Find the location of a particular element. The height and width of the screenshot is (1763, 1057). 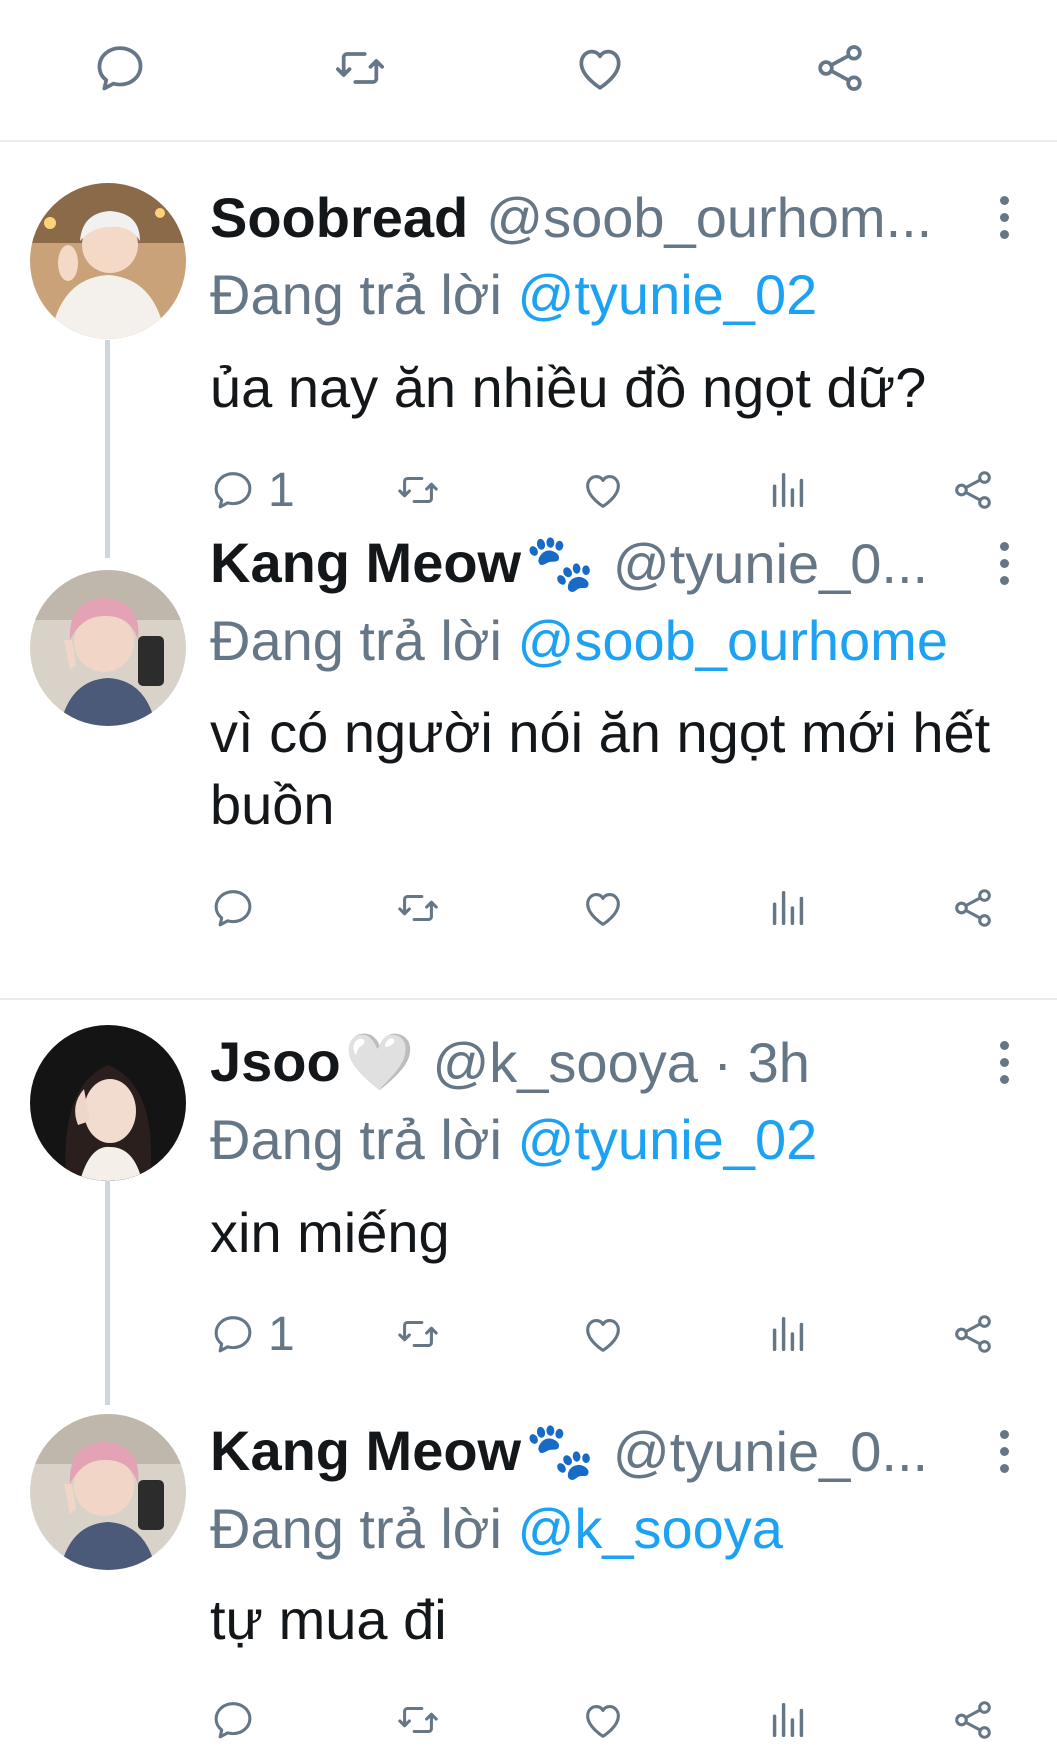

tweet-text: vì có người nói ăn ngọt mới hết buồn is located at coordinates (600, 768).